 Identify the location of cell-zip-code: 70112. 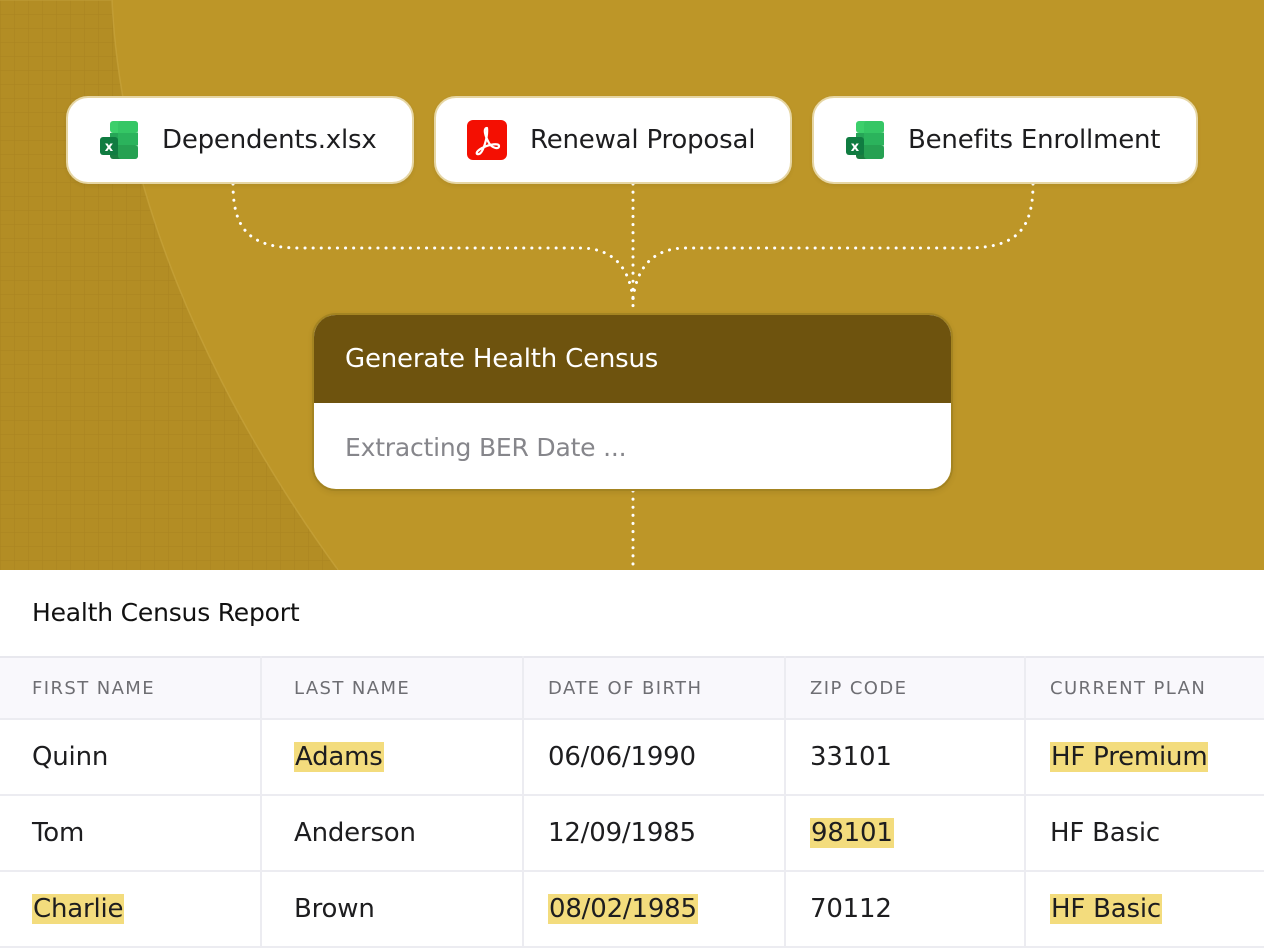
(905, 909).